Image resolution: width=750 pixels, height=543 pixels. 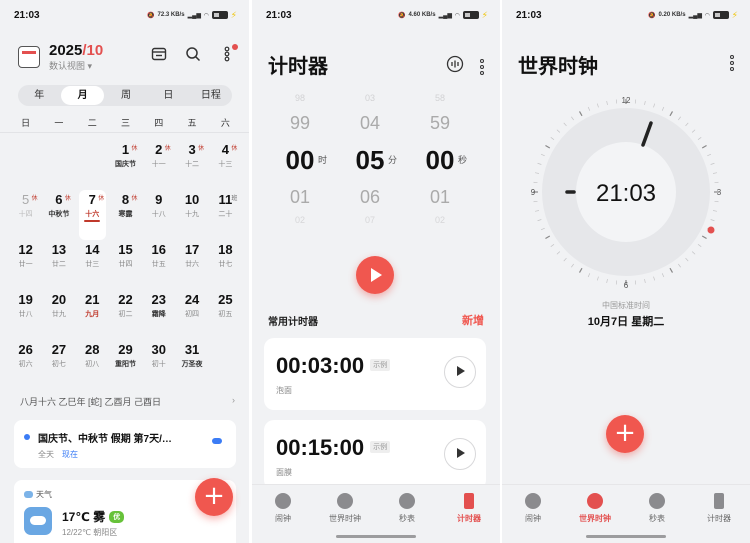 What do you see at coordinates (191, 215) in the screenshot?
I see `calendar-day: 10 十九` at bounding box center [191, 215].